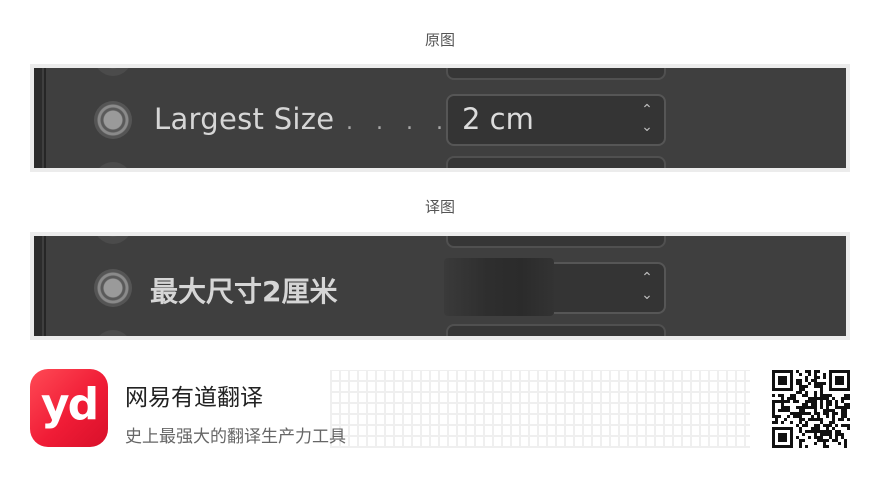  What do you see at coordinates (610, 288) in the screenshot?
I see `translated-field: ⌃ ⌄` at bounding box center [610, 288].